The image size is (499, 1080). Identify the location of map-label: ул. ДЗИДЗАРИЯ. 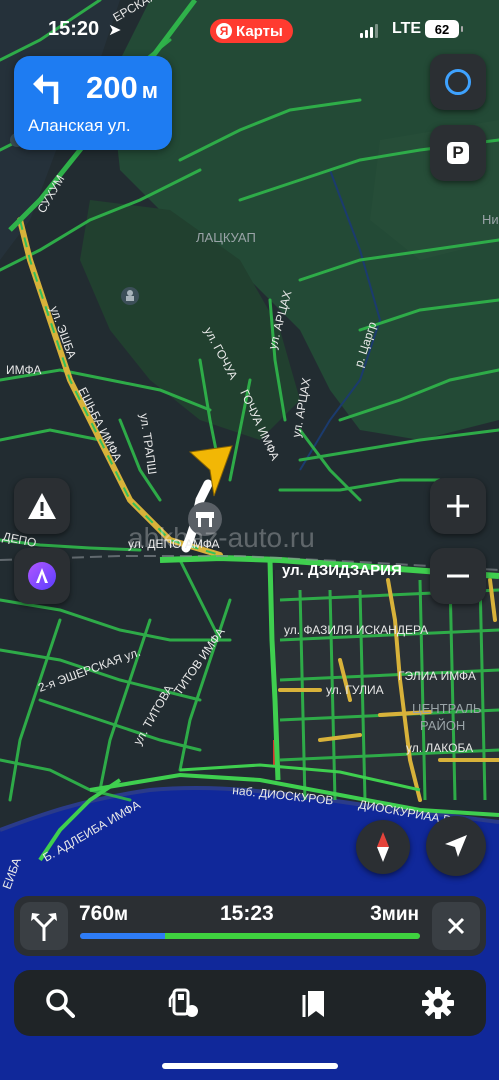
(342, 570).